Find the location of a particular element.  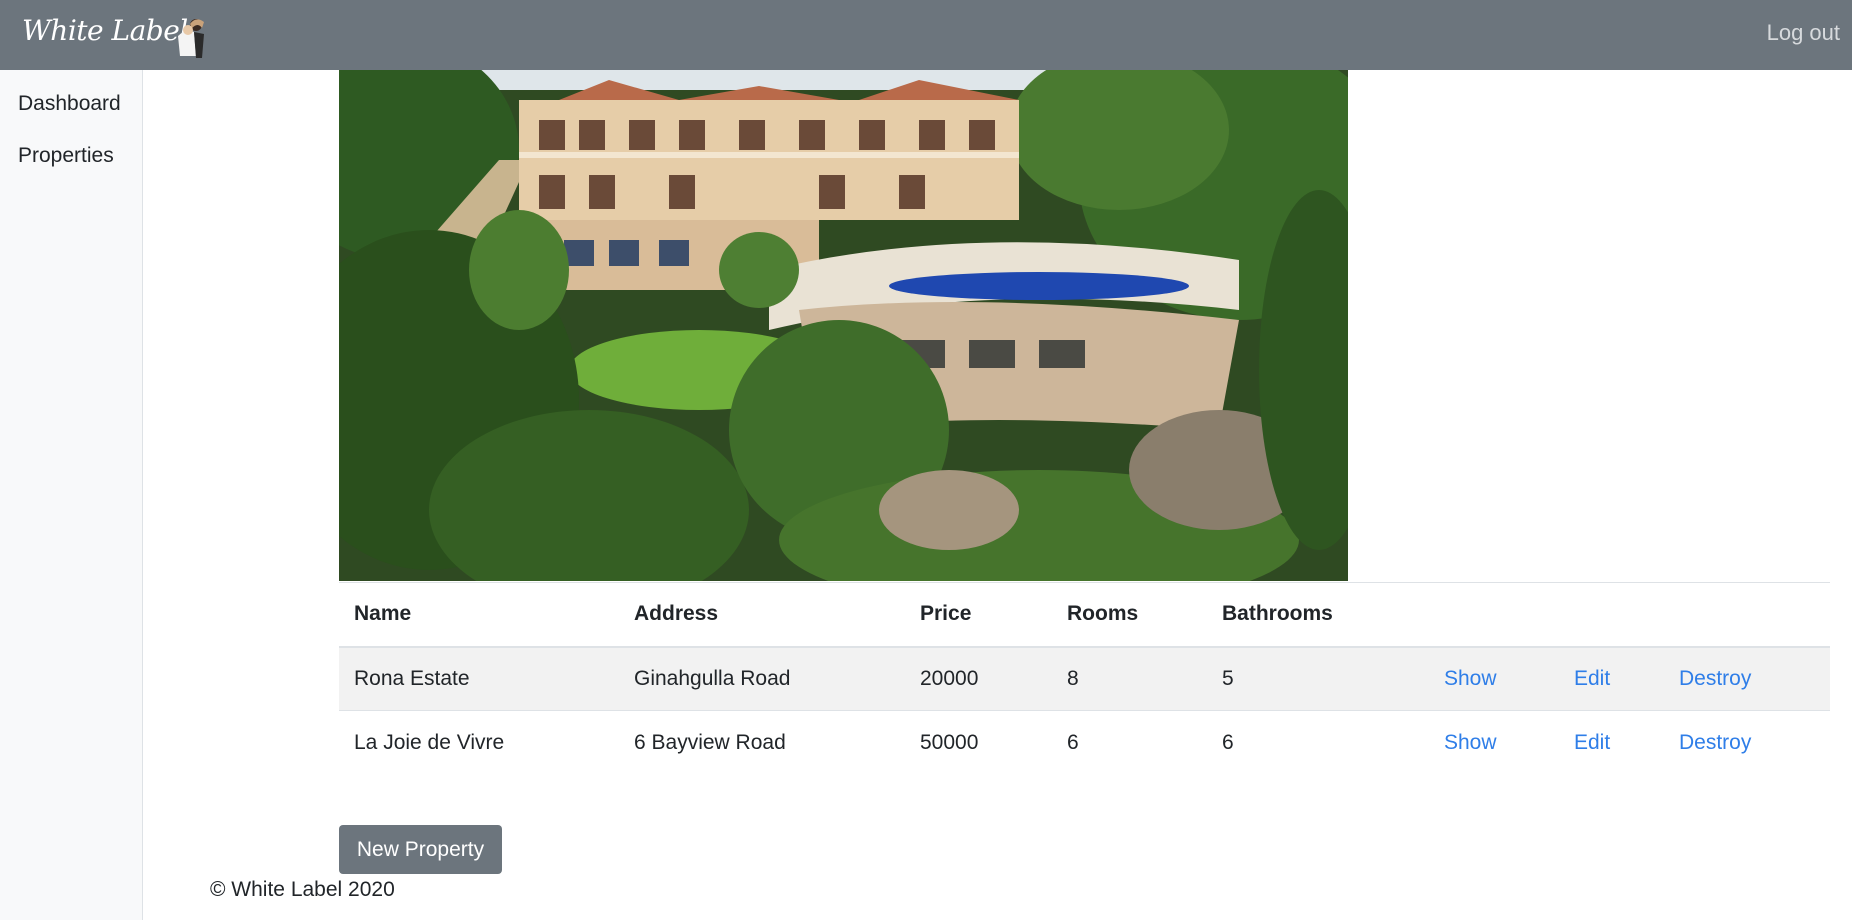

column-header-address: Address is located at coordinates (762, 615).